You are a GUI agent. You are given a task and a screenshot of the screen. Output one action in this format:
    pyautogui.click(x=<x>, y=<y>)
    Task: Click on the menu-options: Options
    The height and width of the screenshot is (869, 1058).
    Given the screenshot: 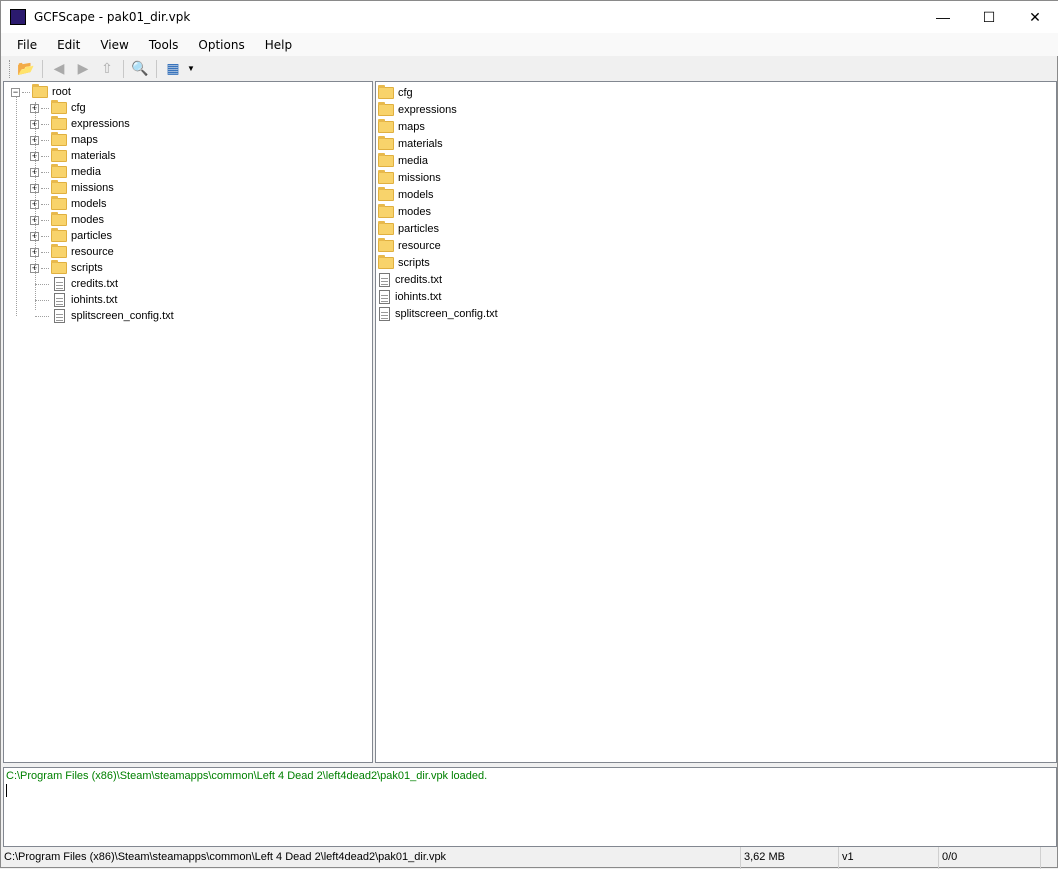 What is the action you would take?
    pyautogui.click(x=221, y=45)
    